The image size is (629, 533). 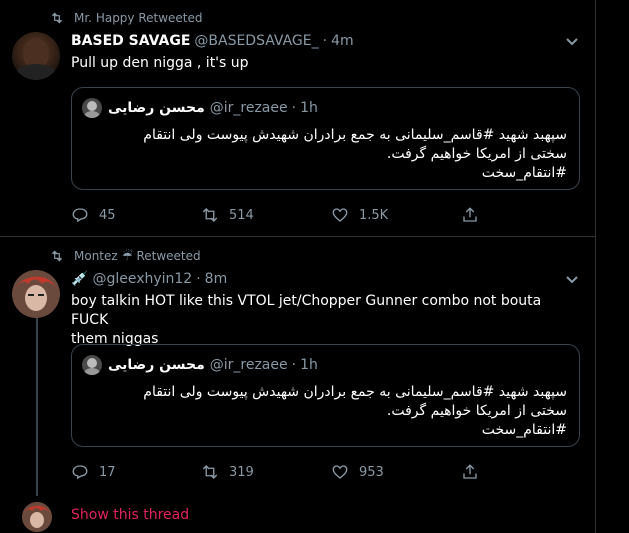 What do you see at coordinates (136, 472) in the screenshot?
I see `reply-button: 17` at bounding box center [136, 472].